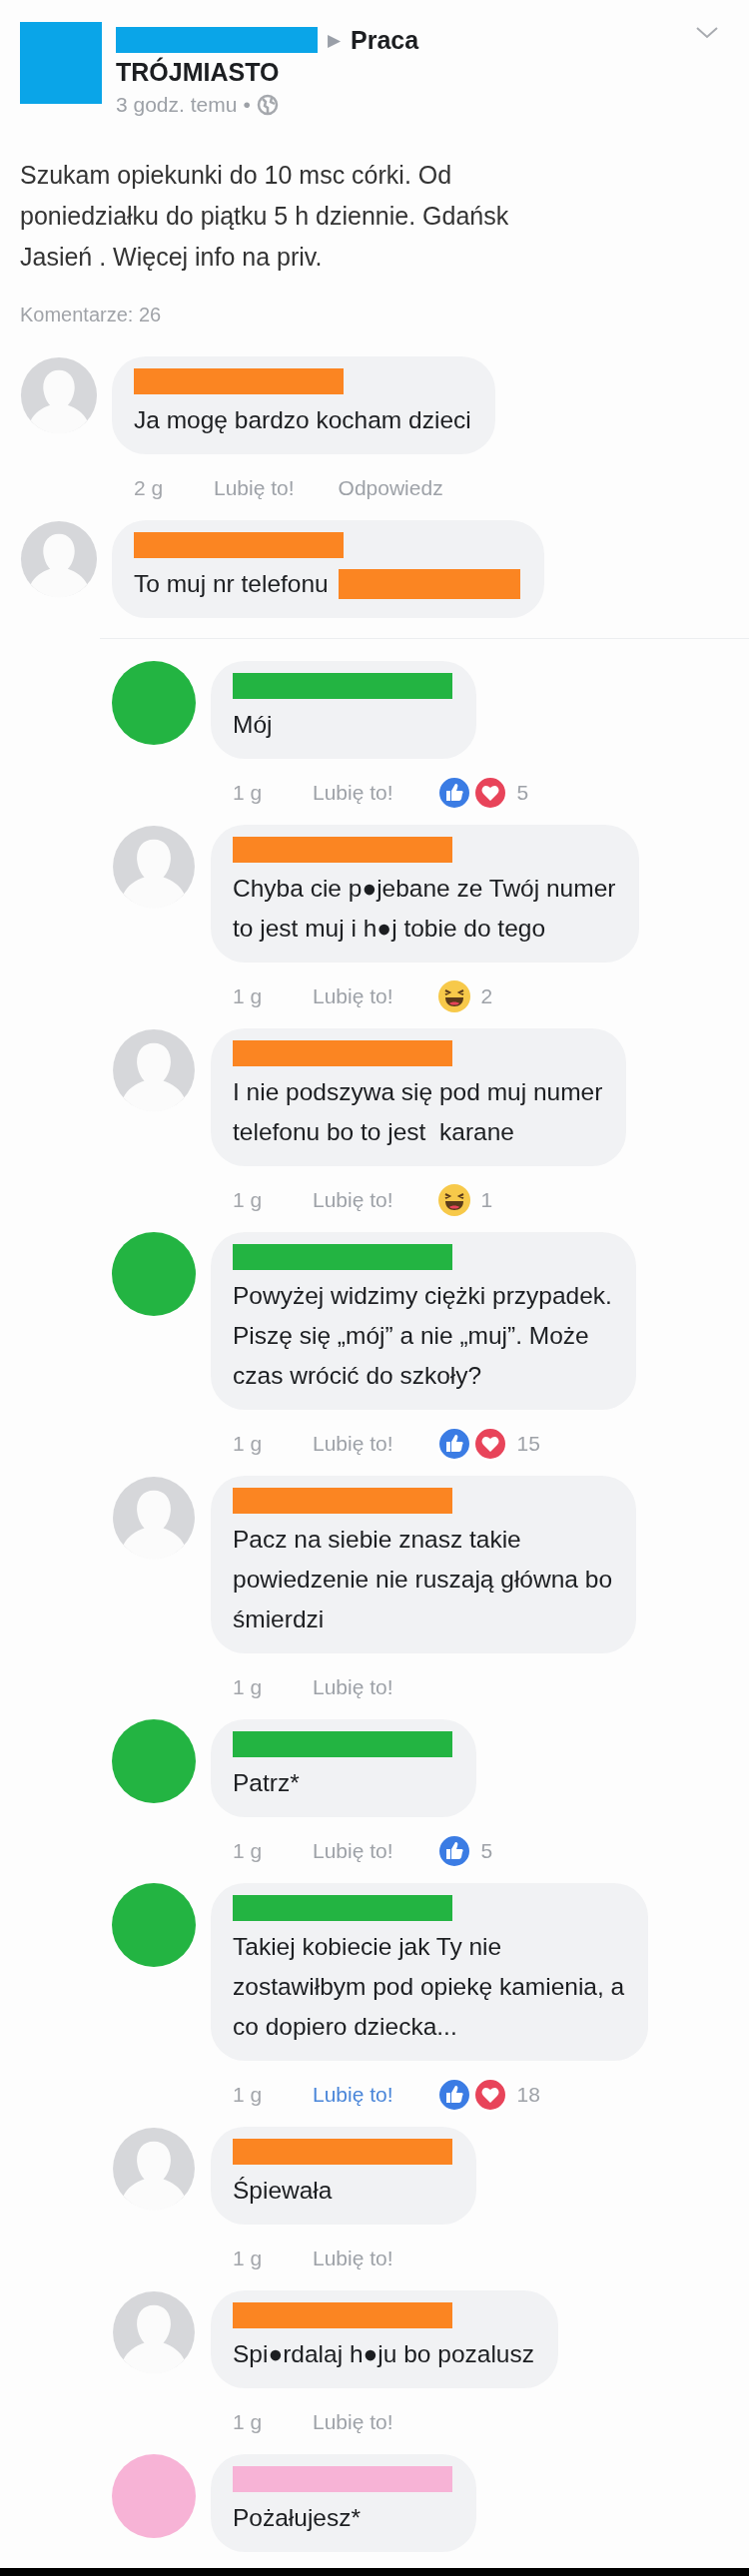 The width and height of the screenshot is (749, 2576). What do you see at coordinates (423, 1336) in the screenshot?
I see `comment-text: Powyżej widzimy ciężki przypadek. Piszę się „mój” a nie „muj”. Może czas wrócić do szkoły?` at bounding box center [423, 1336].